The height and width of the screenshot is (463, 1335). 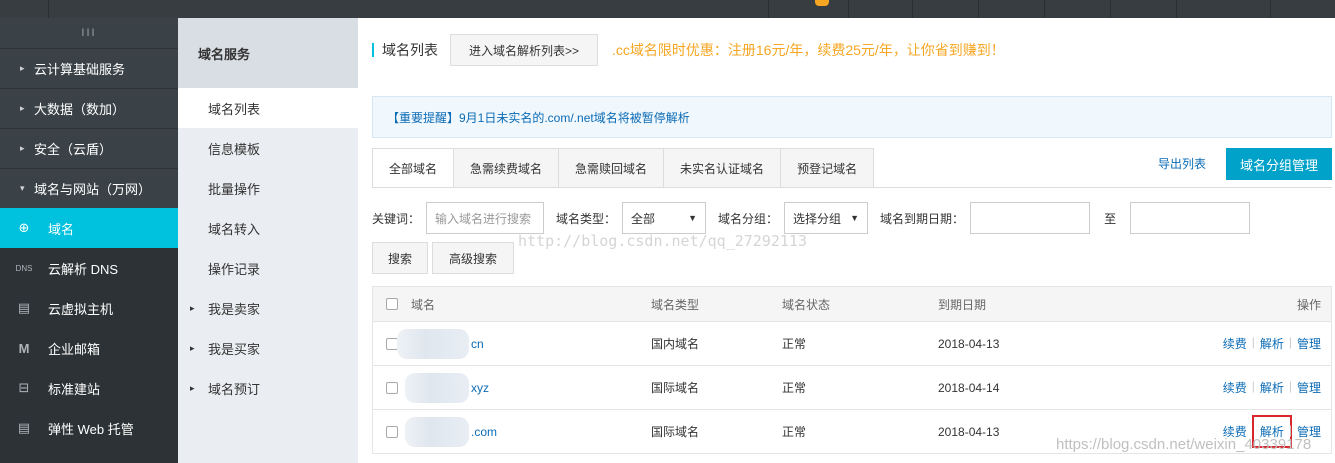 What do you see at coordinates (413, 168) in the screenshot?
I see `tab-all-domains: 全部域名` at bounding box center [413, 168].